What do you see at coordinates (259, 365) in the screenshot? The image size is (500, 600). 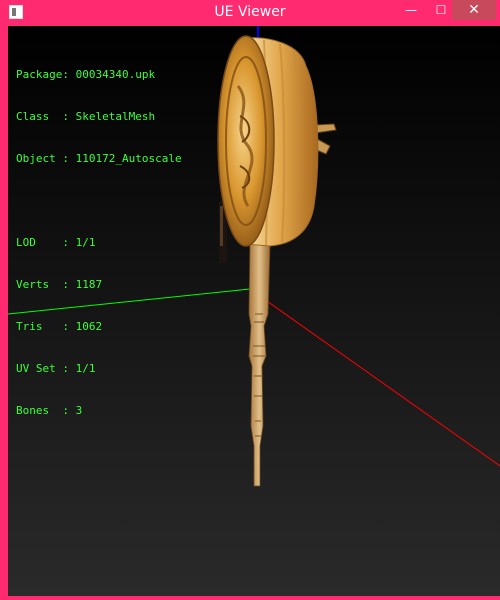 I see `mesh-stick` at bounding box center [259, 365].